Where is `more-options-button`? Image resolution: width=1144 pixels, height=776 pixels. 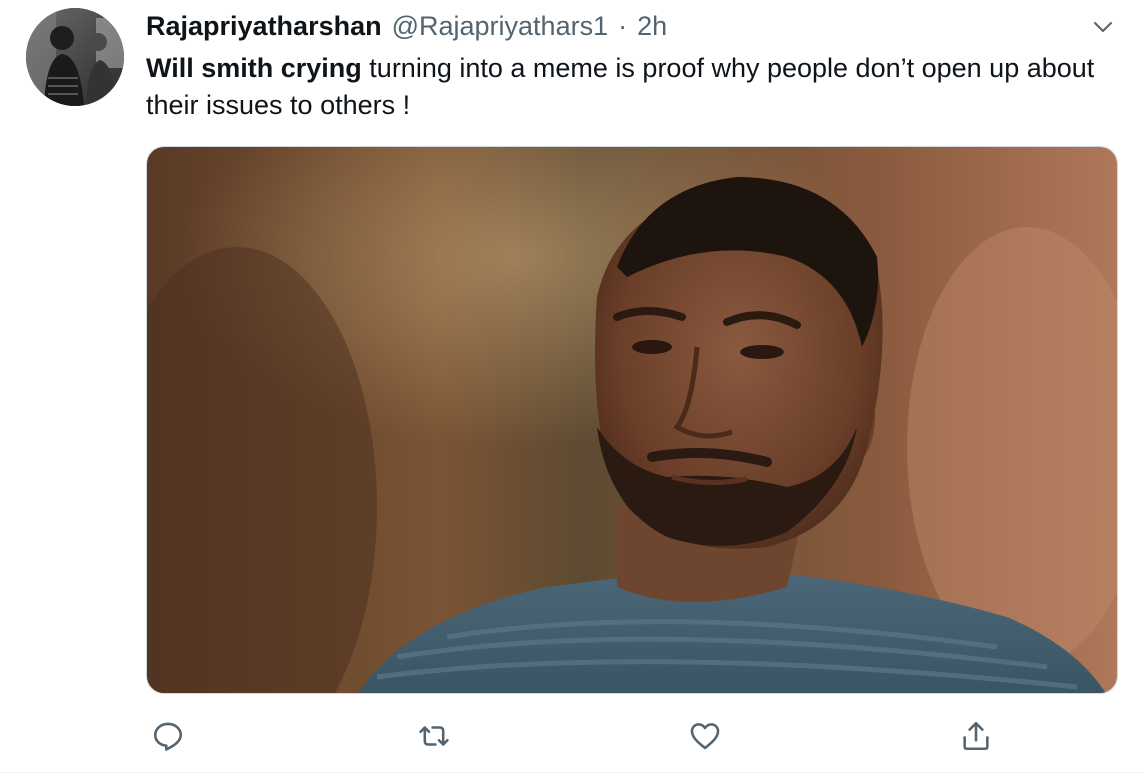 more-options-button is located at coordinates (1103, 27).